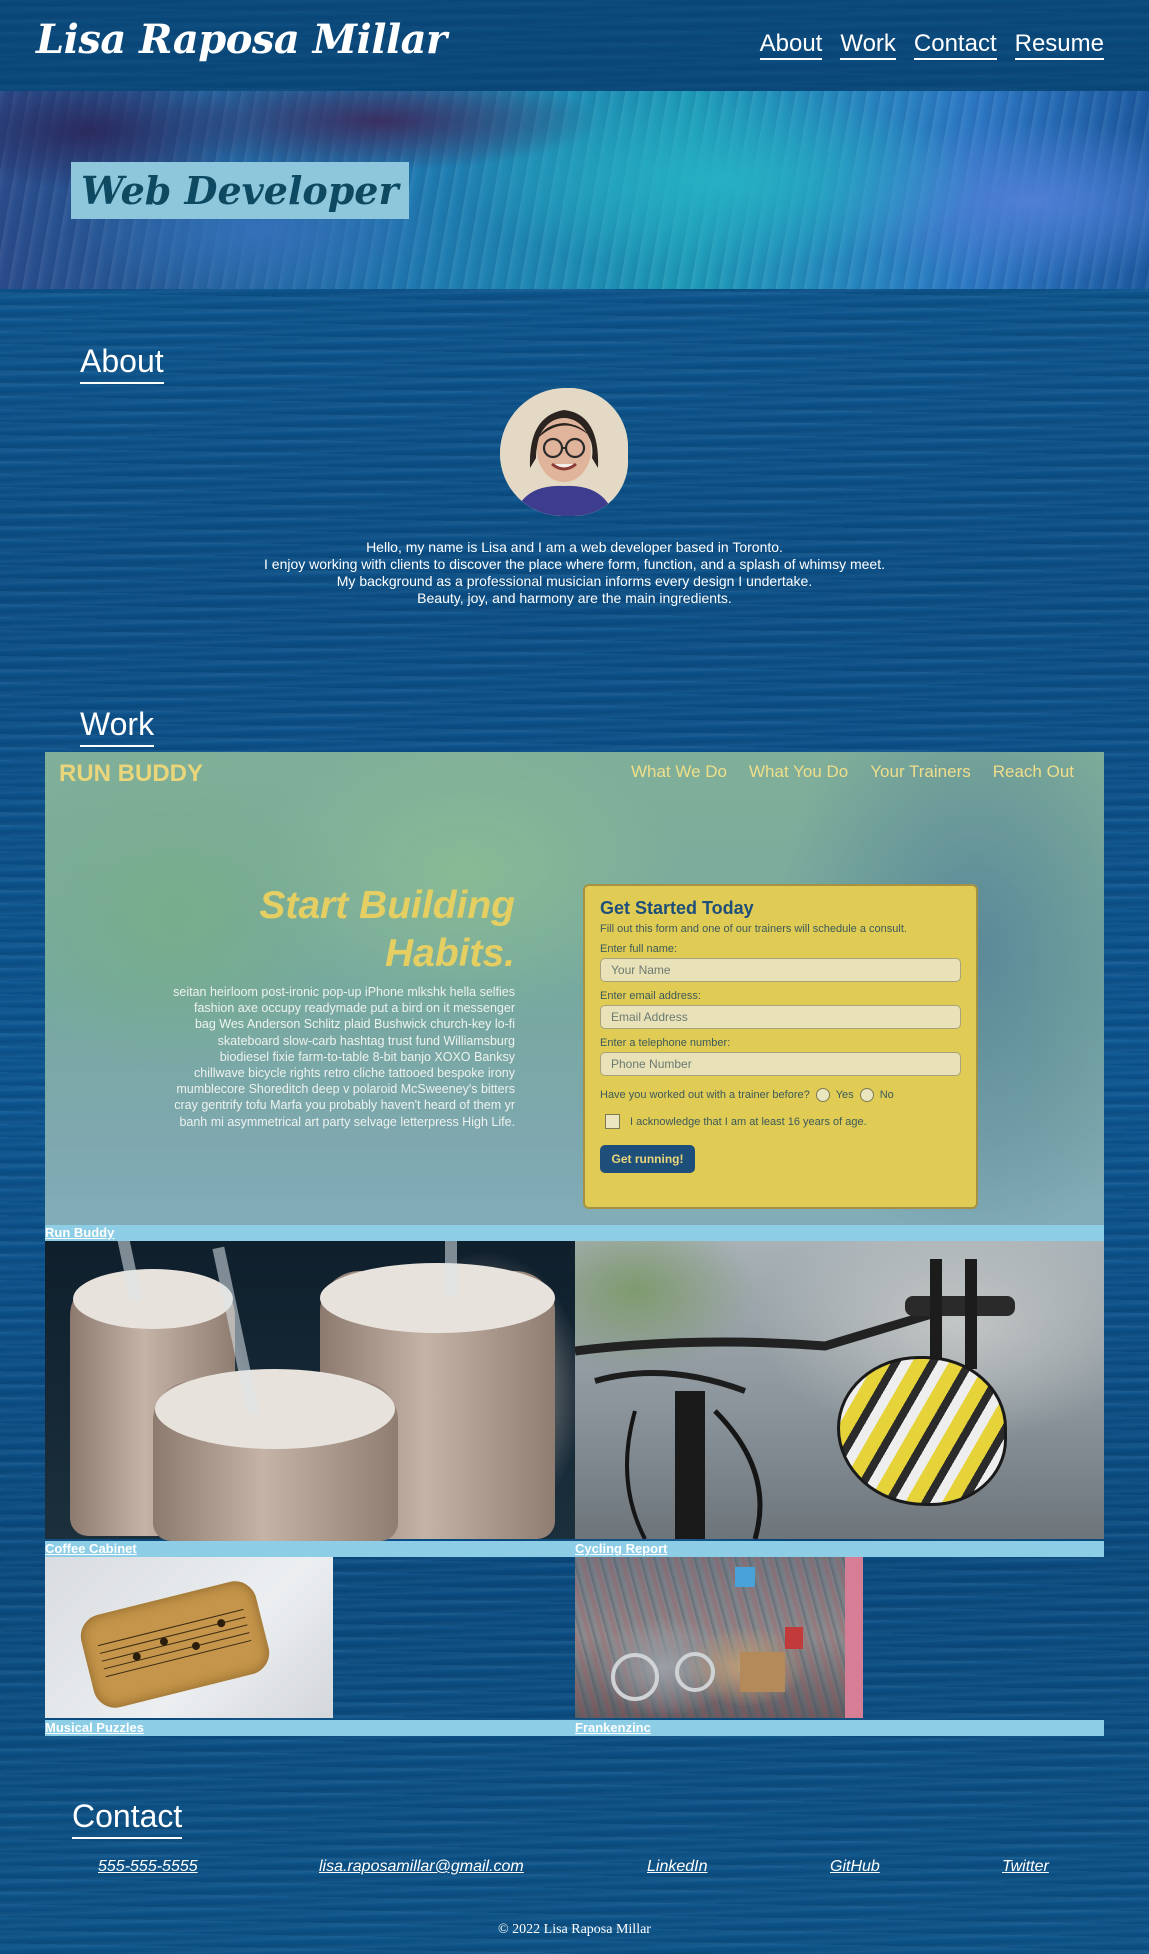 This screenshot has height=1954, width=1149. Describe the element at coordinates (1059, 45) in the screenshot. I see `nav-link-resume: Resume` at that location.